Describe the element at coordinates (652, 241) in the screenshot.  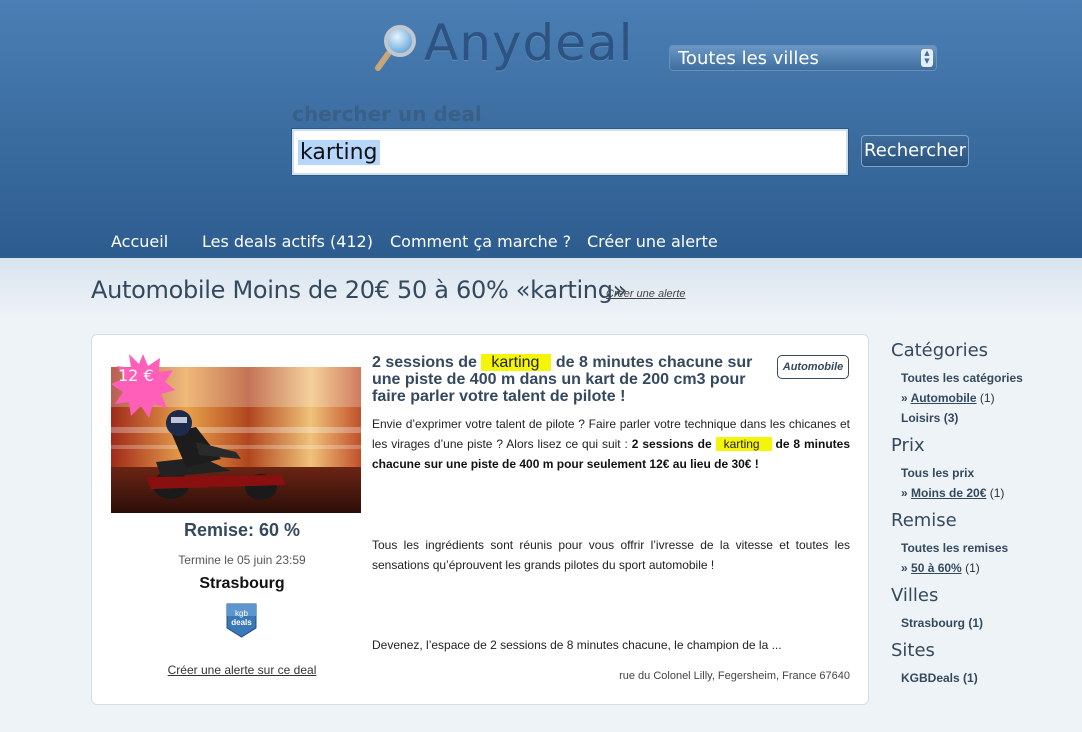
I see `nav-create-alert: Créer une alerte` at that location.